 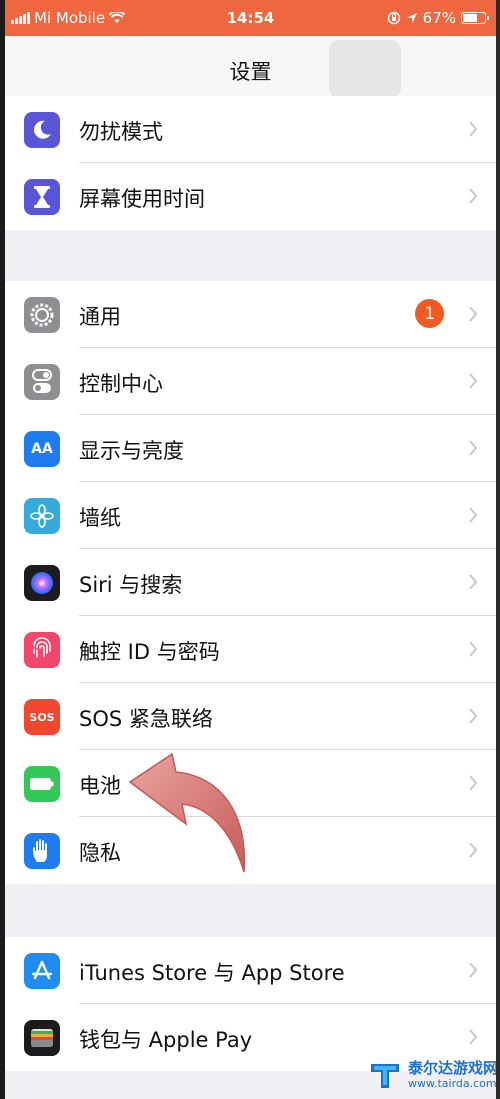 I want to click on status-bar: Mi Mobile 14:54 67%, so click(x=250, y=18).